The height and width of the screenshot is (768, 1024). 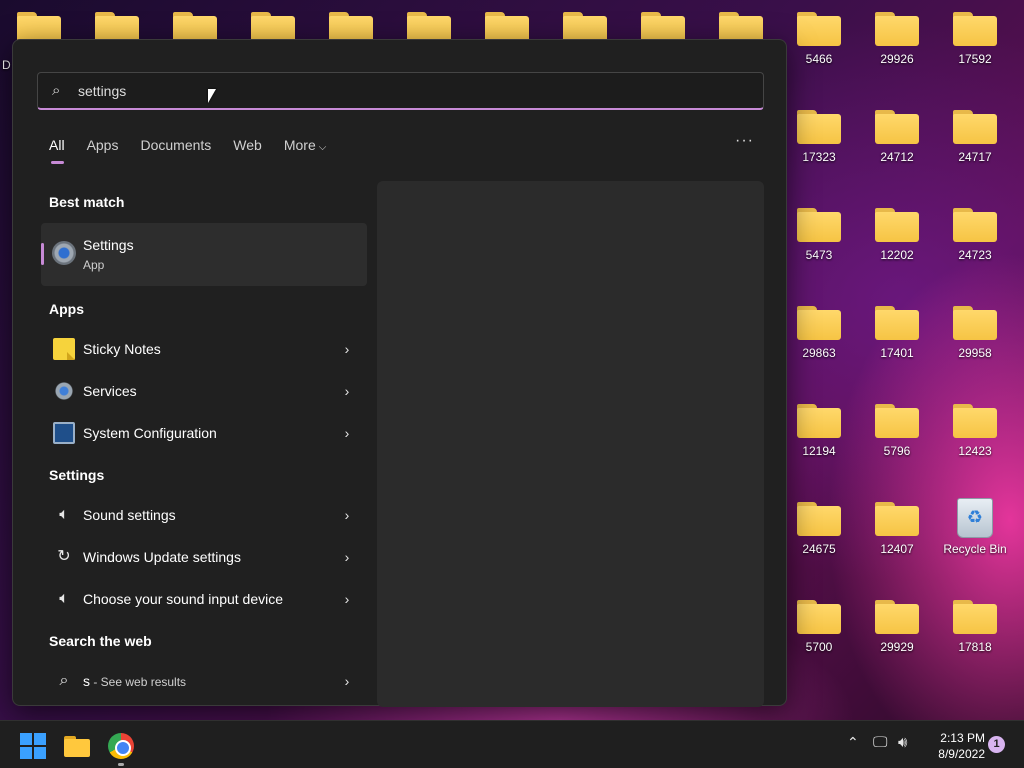 What do you see at coordinates (175, 145) in the screenshot?
I see `tab-documents: Documents` at bounding box center [175, 145].